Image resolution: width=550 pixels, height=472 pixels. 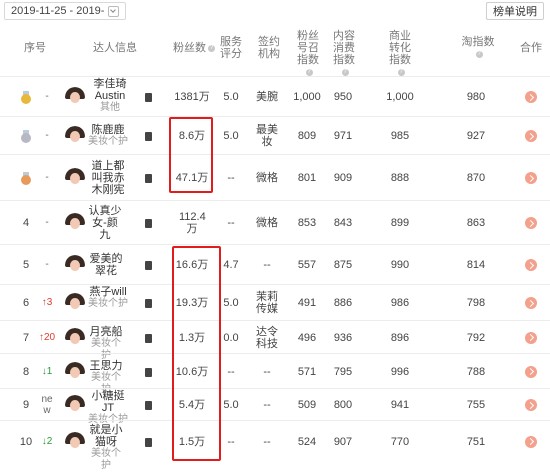 I want to click on content-index-value: 800, so click(x=343, y=405).